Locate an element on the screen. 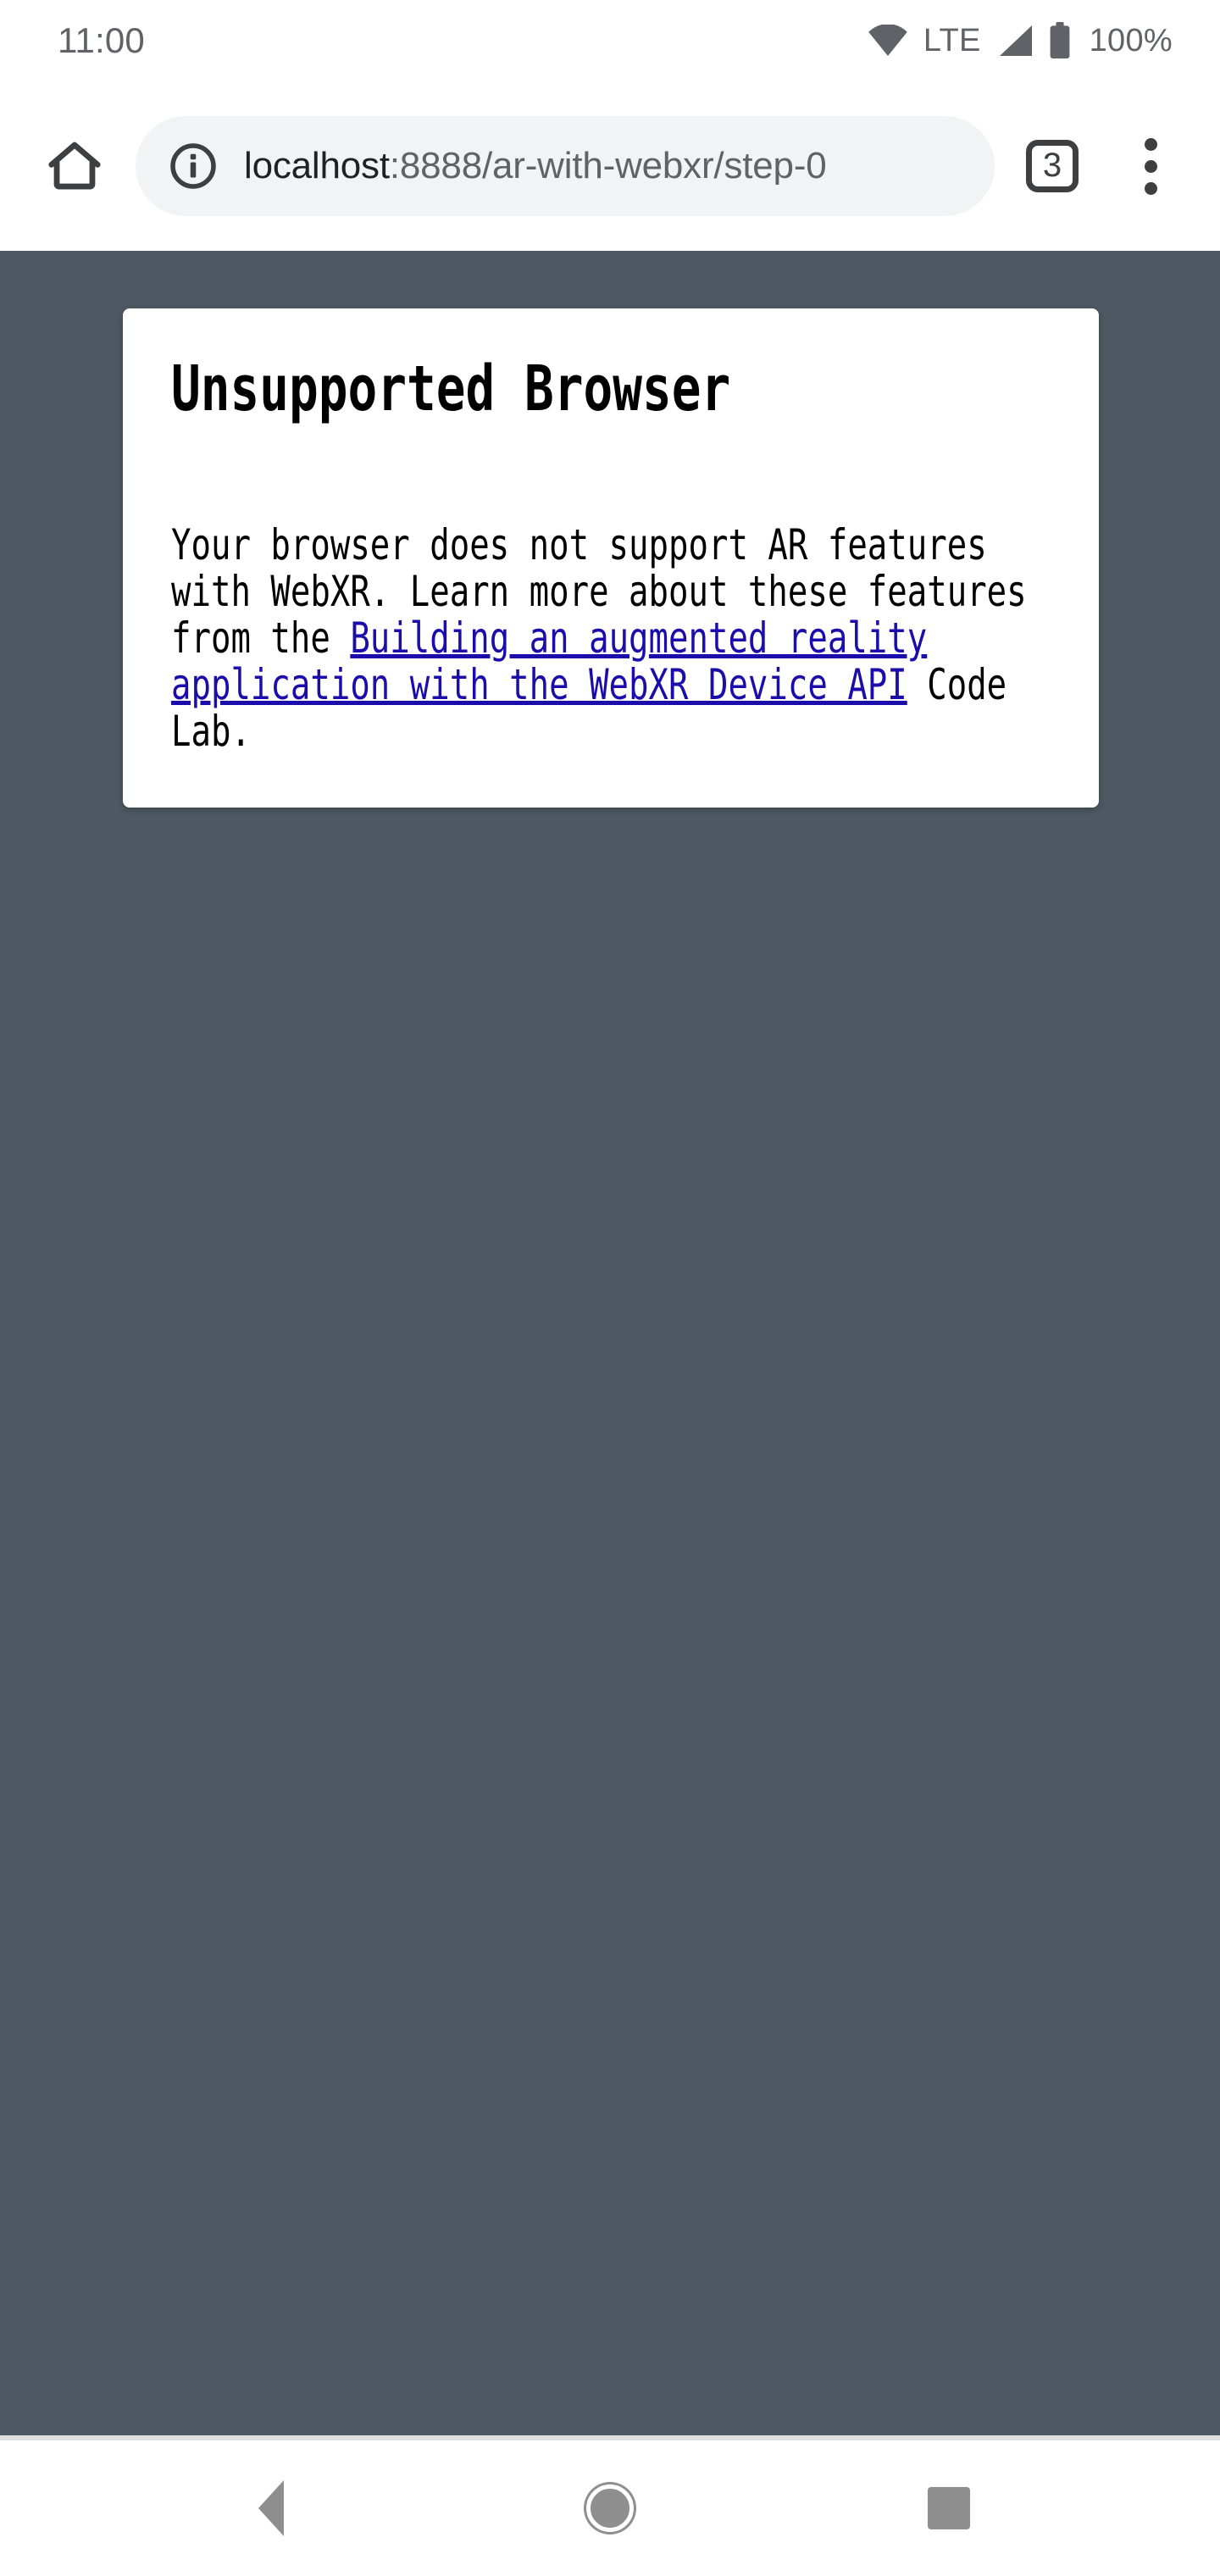 The image size is (1220, 2576). tab-count-label: 3 is located at coordinates (1052, 165).